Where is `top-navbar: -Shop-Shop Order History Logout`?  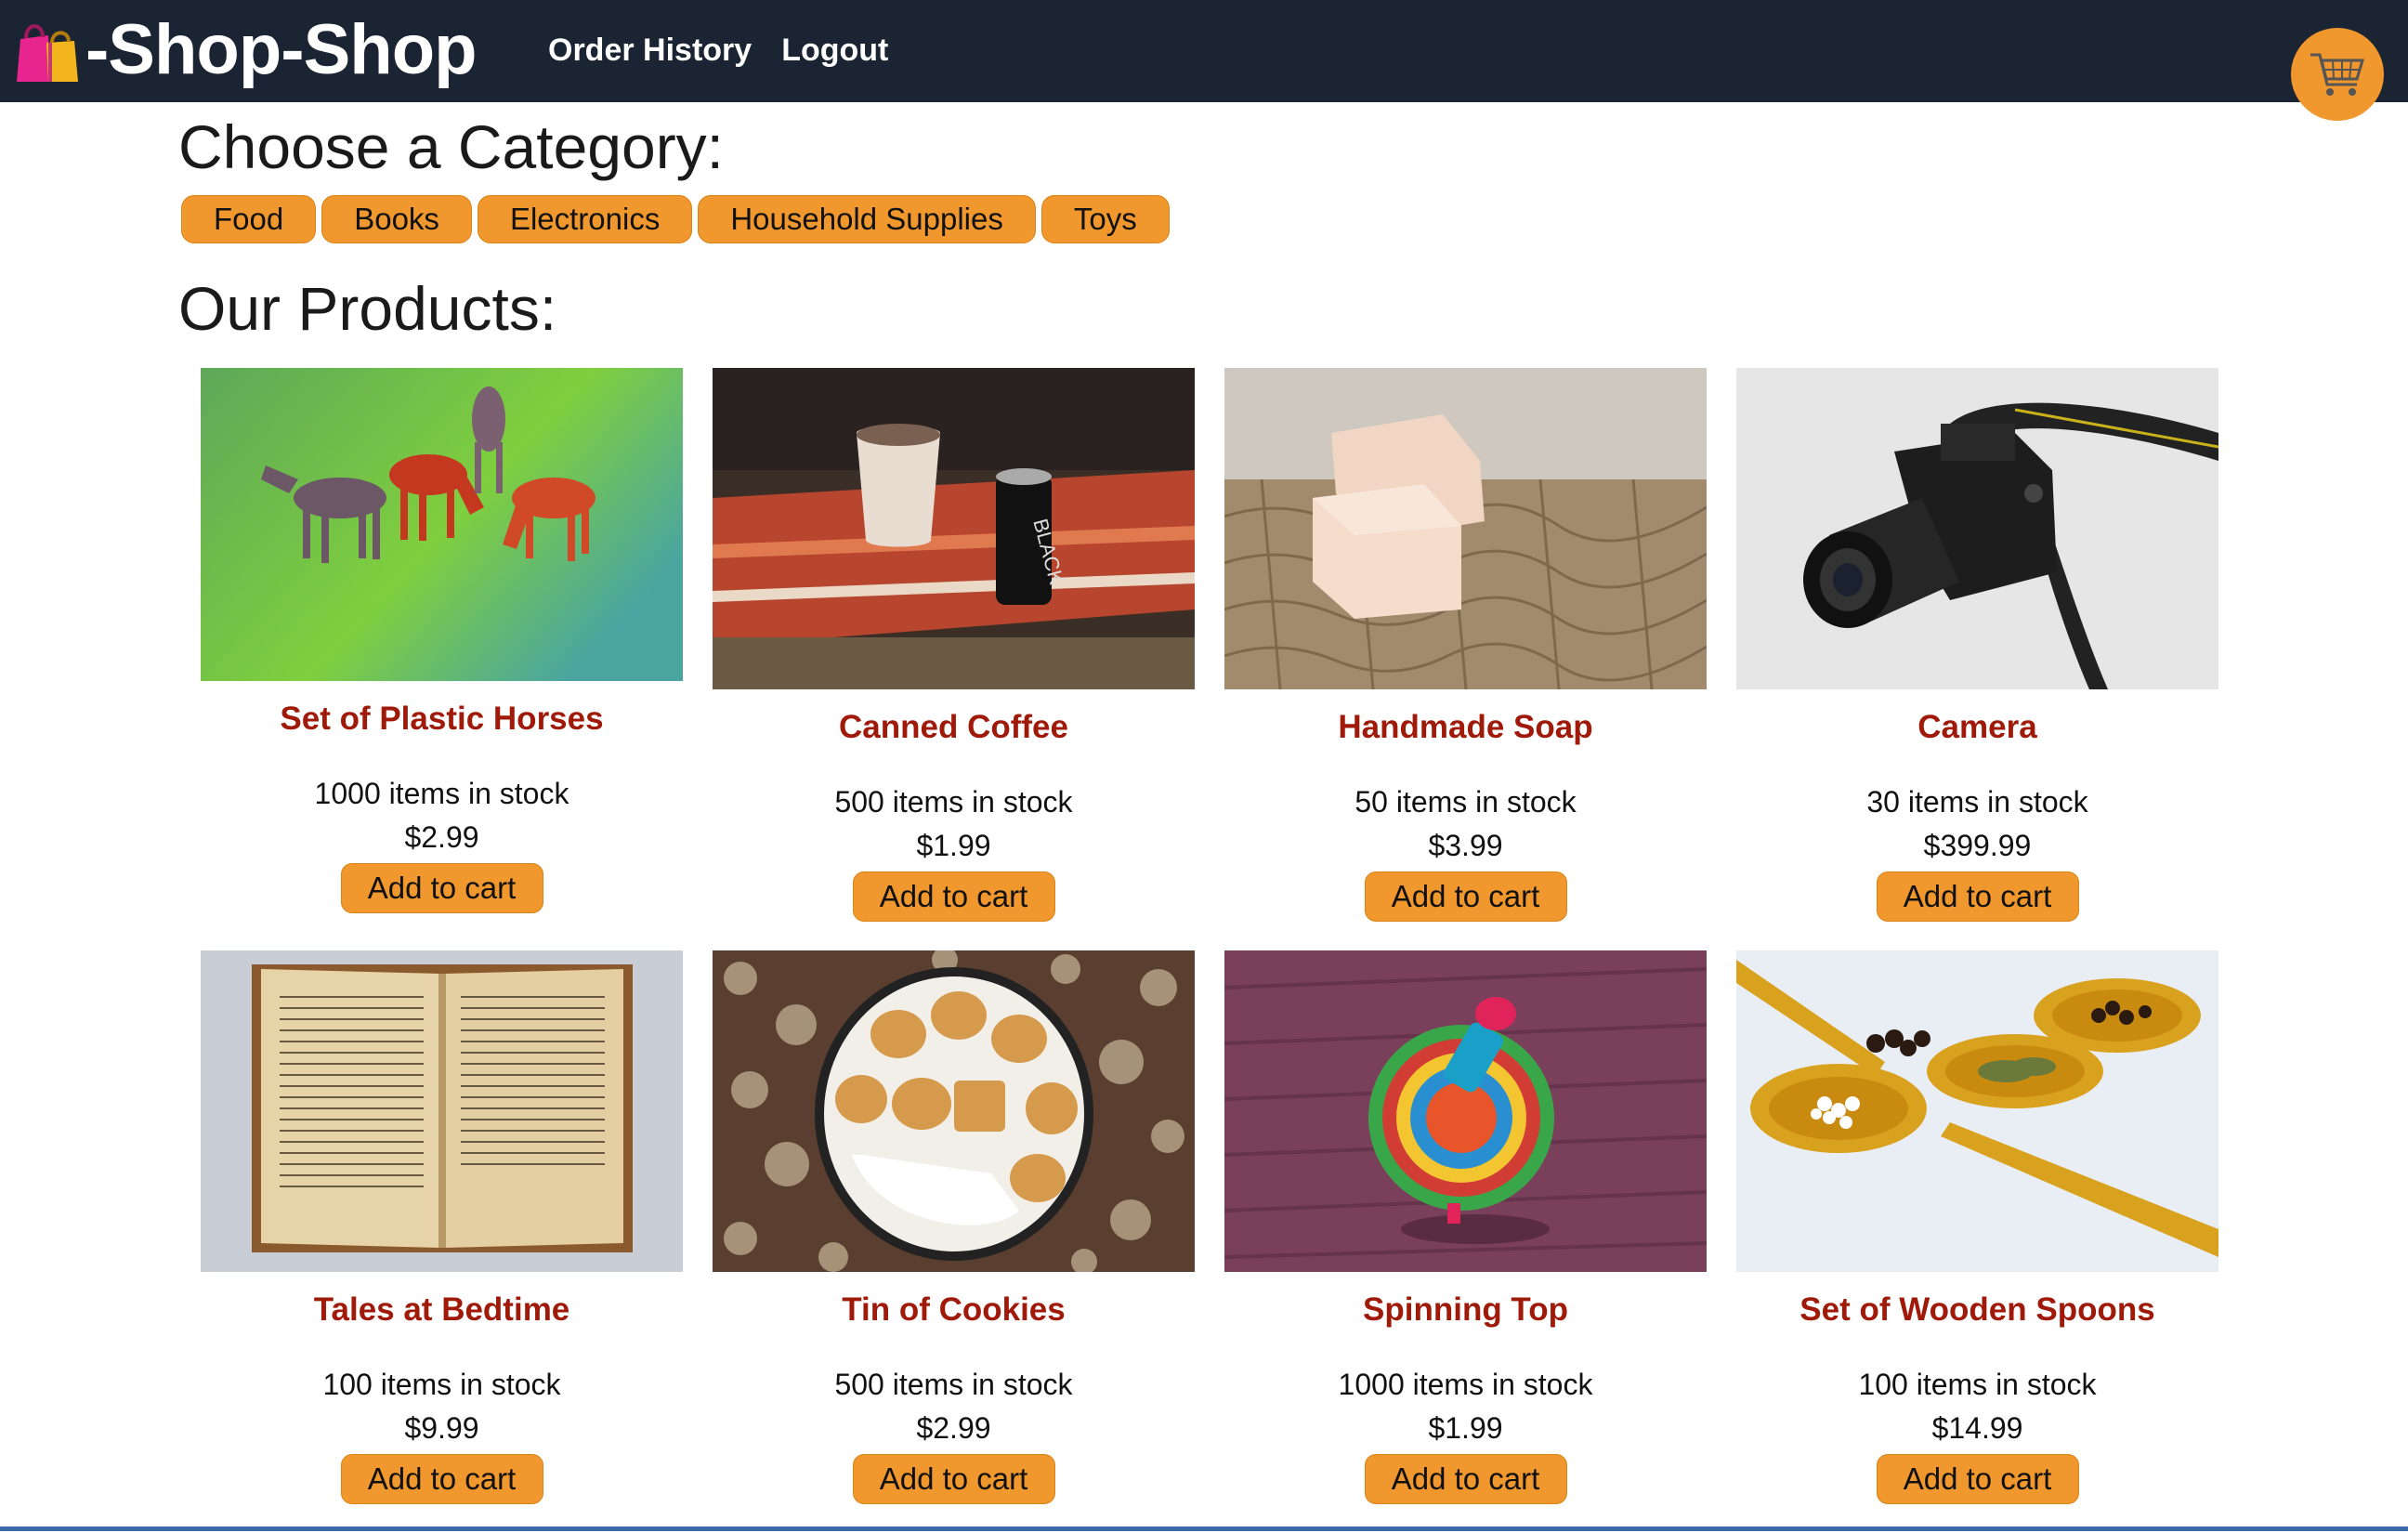
top-navbar: -Shop-Shop Order History Logout is located at coordinates (1204, 60).